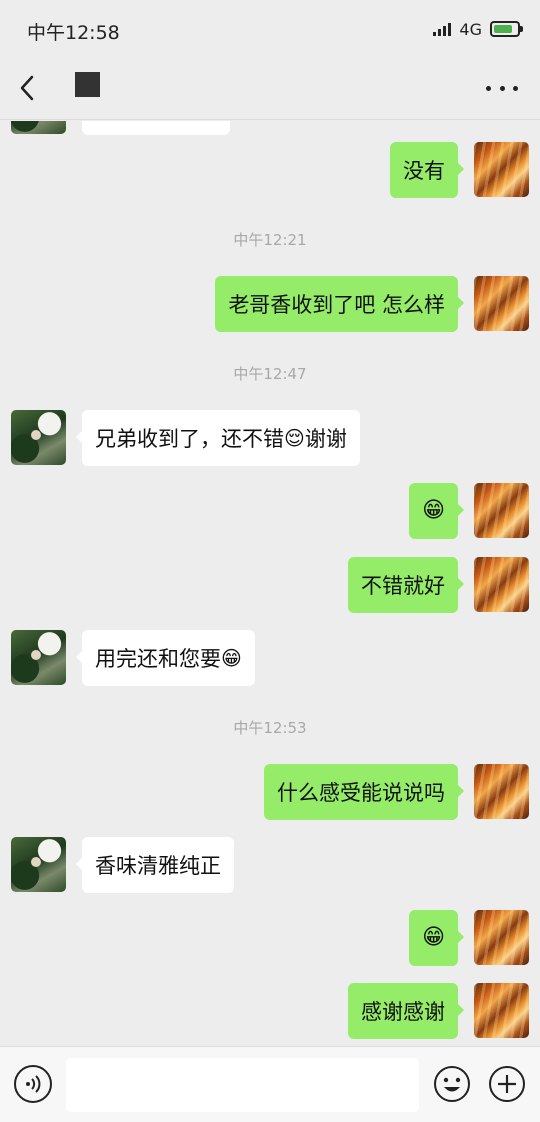 Image resolution: width=540 pixels, height=1122 pixels. Describe the element at coordinates (270, 658) in the screenshot. I see `message-row: 用完还和您要 😁` at that location.